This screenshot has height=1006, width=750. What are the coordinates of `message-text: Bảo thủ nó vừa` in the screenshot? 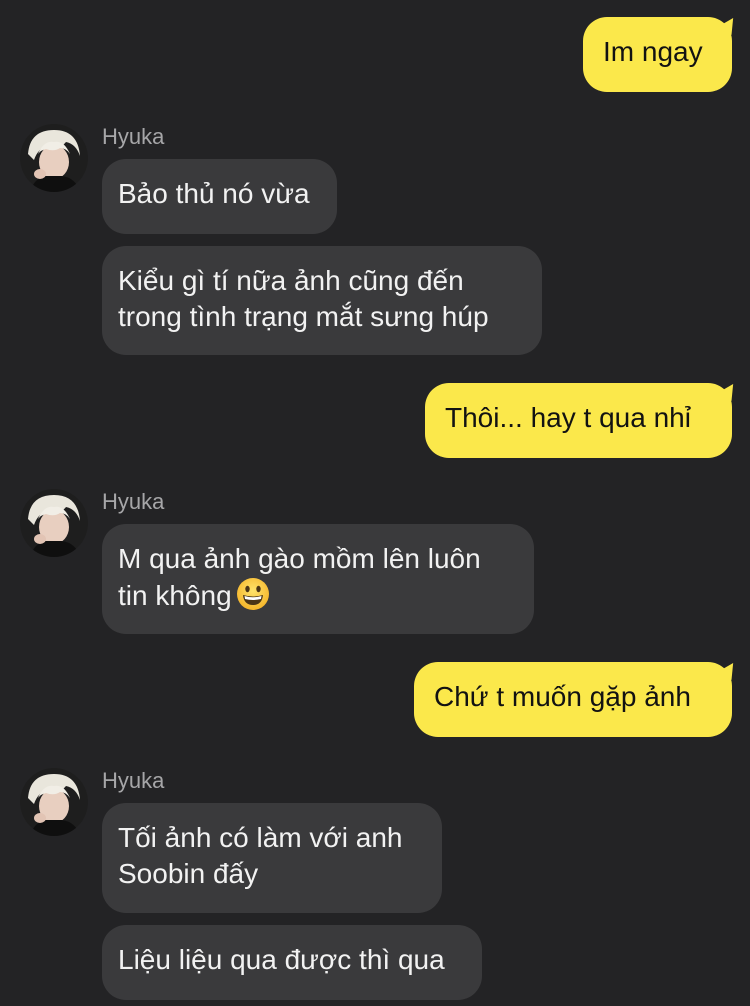 It's located at (214, 193).